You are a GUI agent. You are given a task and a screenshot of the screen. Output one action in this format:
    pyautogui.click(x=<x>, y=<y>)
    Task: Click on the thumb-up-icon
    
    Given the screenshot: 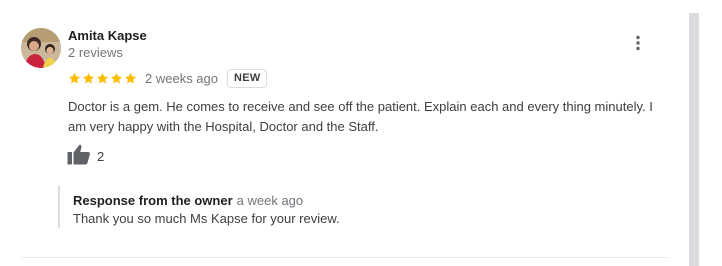 What is the action you would take?
    pyautogui.click(x=79, y=156)
    